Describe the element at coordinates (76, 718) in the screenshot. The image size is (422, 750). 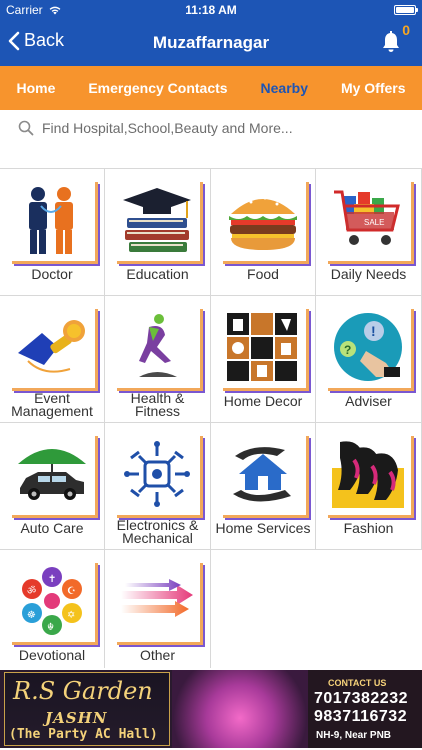
I see `banner-subtitle: JASHN` at that location.